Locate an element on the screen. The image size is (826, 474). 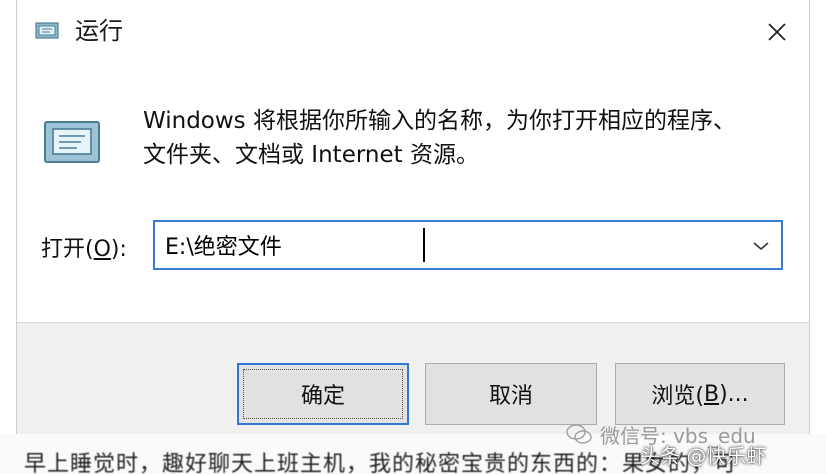
window-title: 运行 is located at coordinates (99, 31).